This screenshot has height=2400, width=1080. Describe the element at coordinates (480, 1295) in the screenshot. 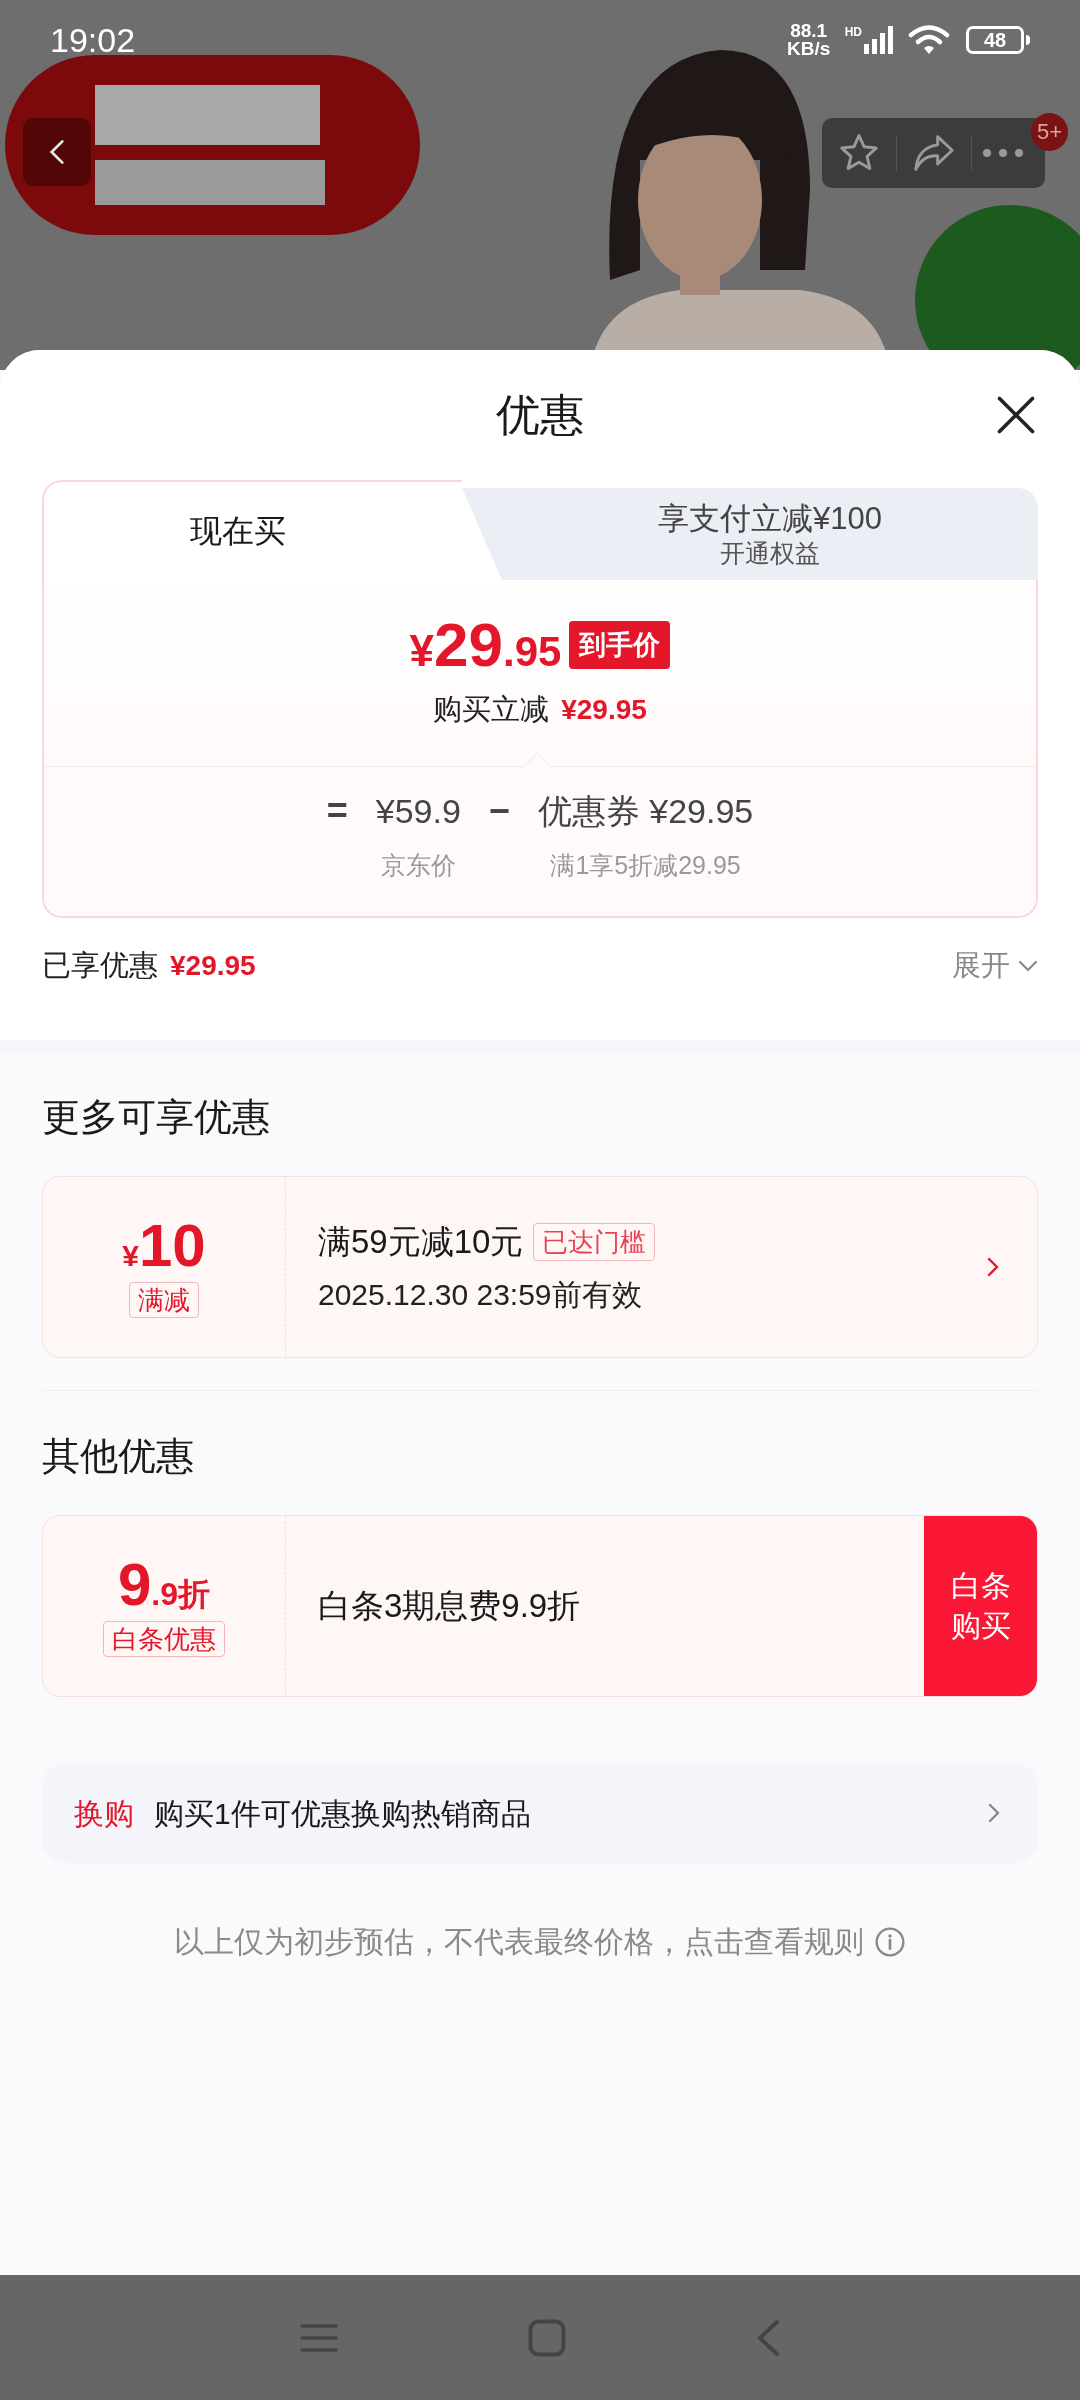

I see `validity-text: 2025.12.30 23:59前有效` at that location.